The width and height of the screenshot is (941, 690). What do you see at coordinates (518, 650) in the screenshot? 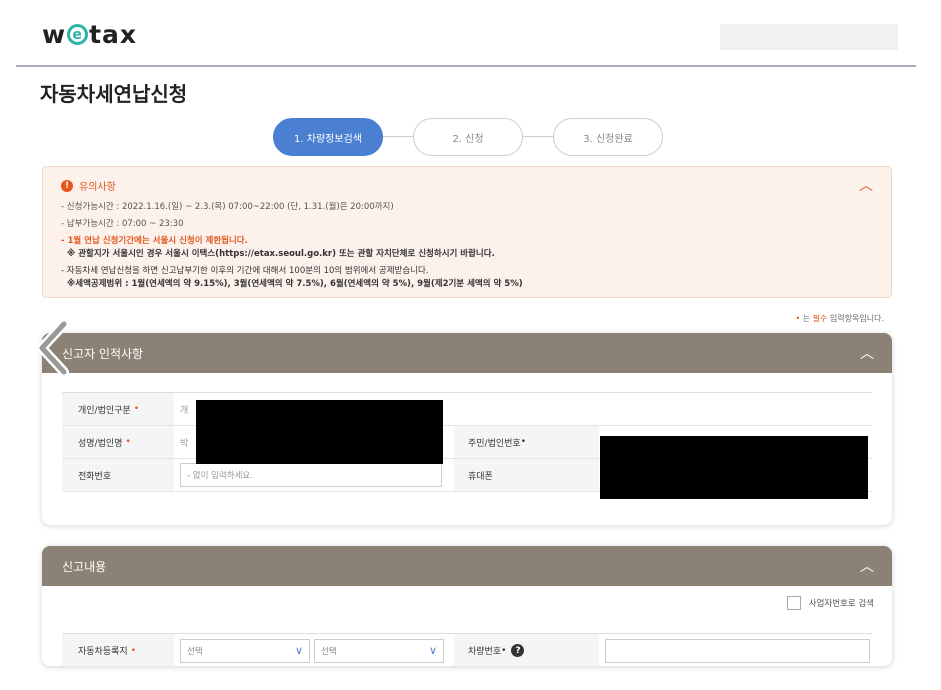
I see `help-icon: ?` at bounding box center [518, 650].